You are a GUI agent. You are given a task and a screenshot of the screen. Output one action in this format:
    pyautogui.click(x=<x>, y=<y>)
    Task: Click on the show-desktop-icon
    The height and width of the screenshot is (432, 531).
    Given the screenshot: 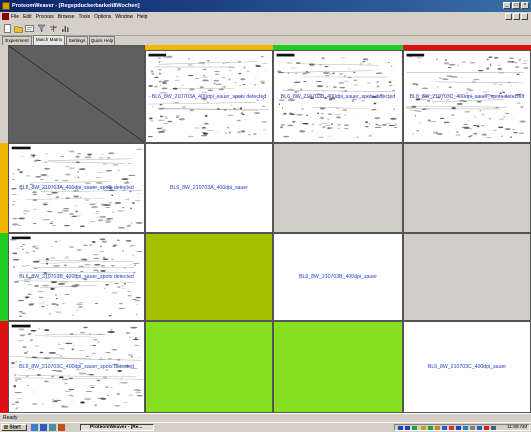 What is the action you would take?
    pyautogui.click(x=34, y=427)
    